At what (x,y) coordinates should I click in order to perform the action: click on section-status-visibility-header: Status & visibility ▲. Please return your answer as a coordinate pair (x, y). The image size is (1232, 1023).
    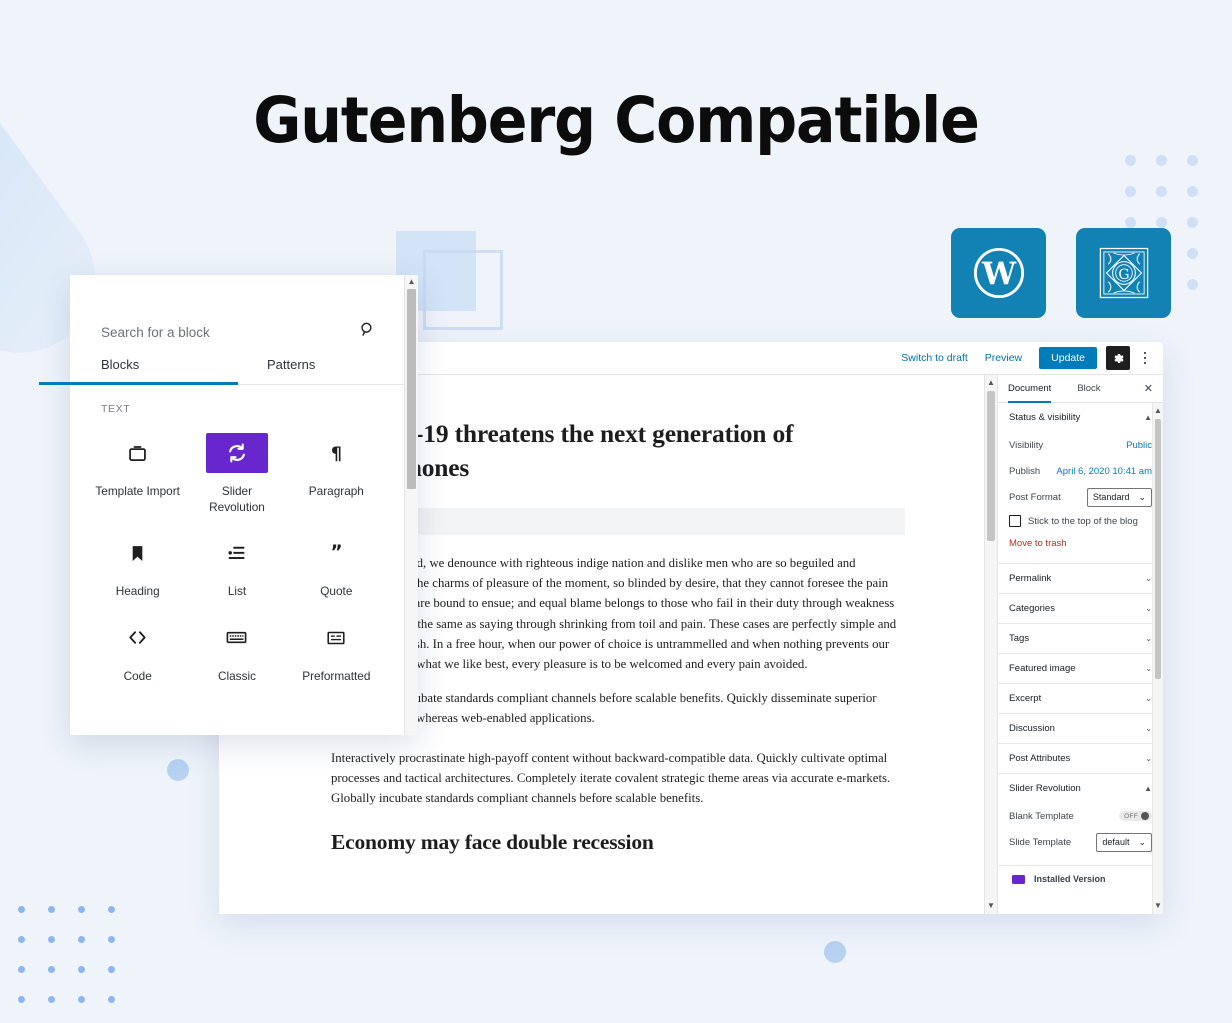
    Looking at the image, I should click on (1080, 417).